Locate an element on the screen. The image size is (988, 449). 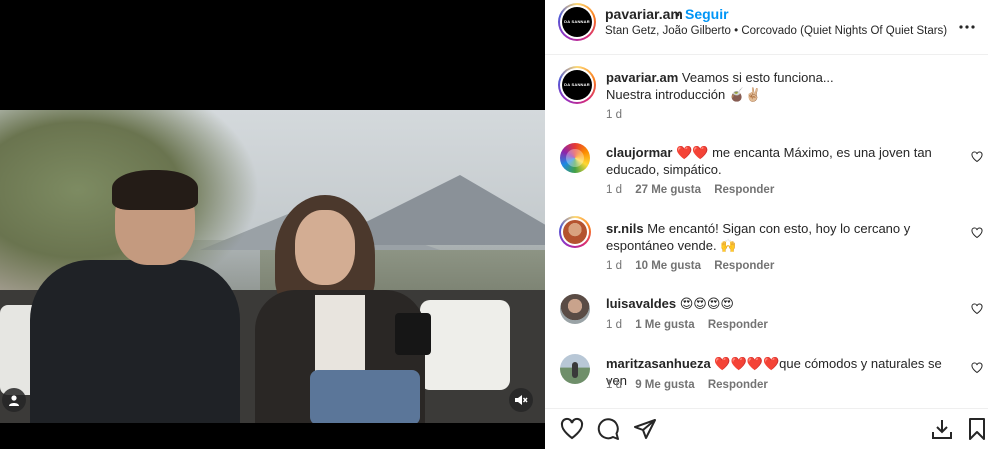
comment-meta: 1 d 1 Me gusta Responder is located at coordinates (692, 325).